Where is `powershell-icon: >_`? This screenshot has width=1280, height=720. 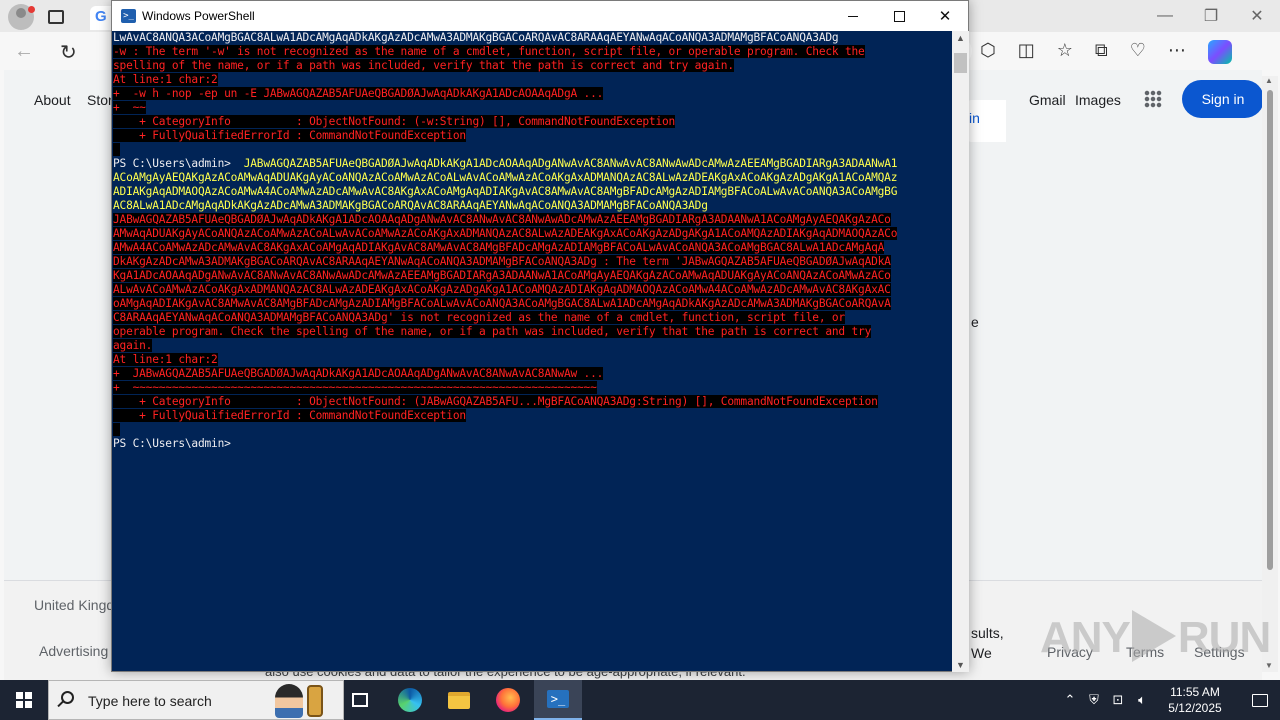 powershell-icon: >_ is located at coordinates (128, 16).